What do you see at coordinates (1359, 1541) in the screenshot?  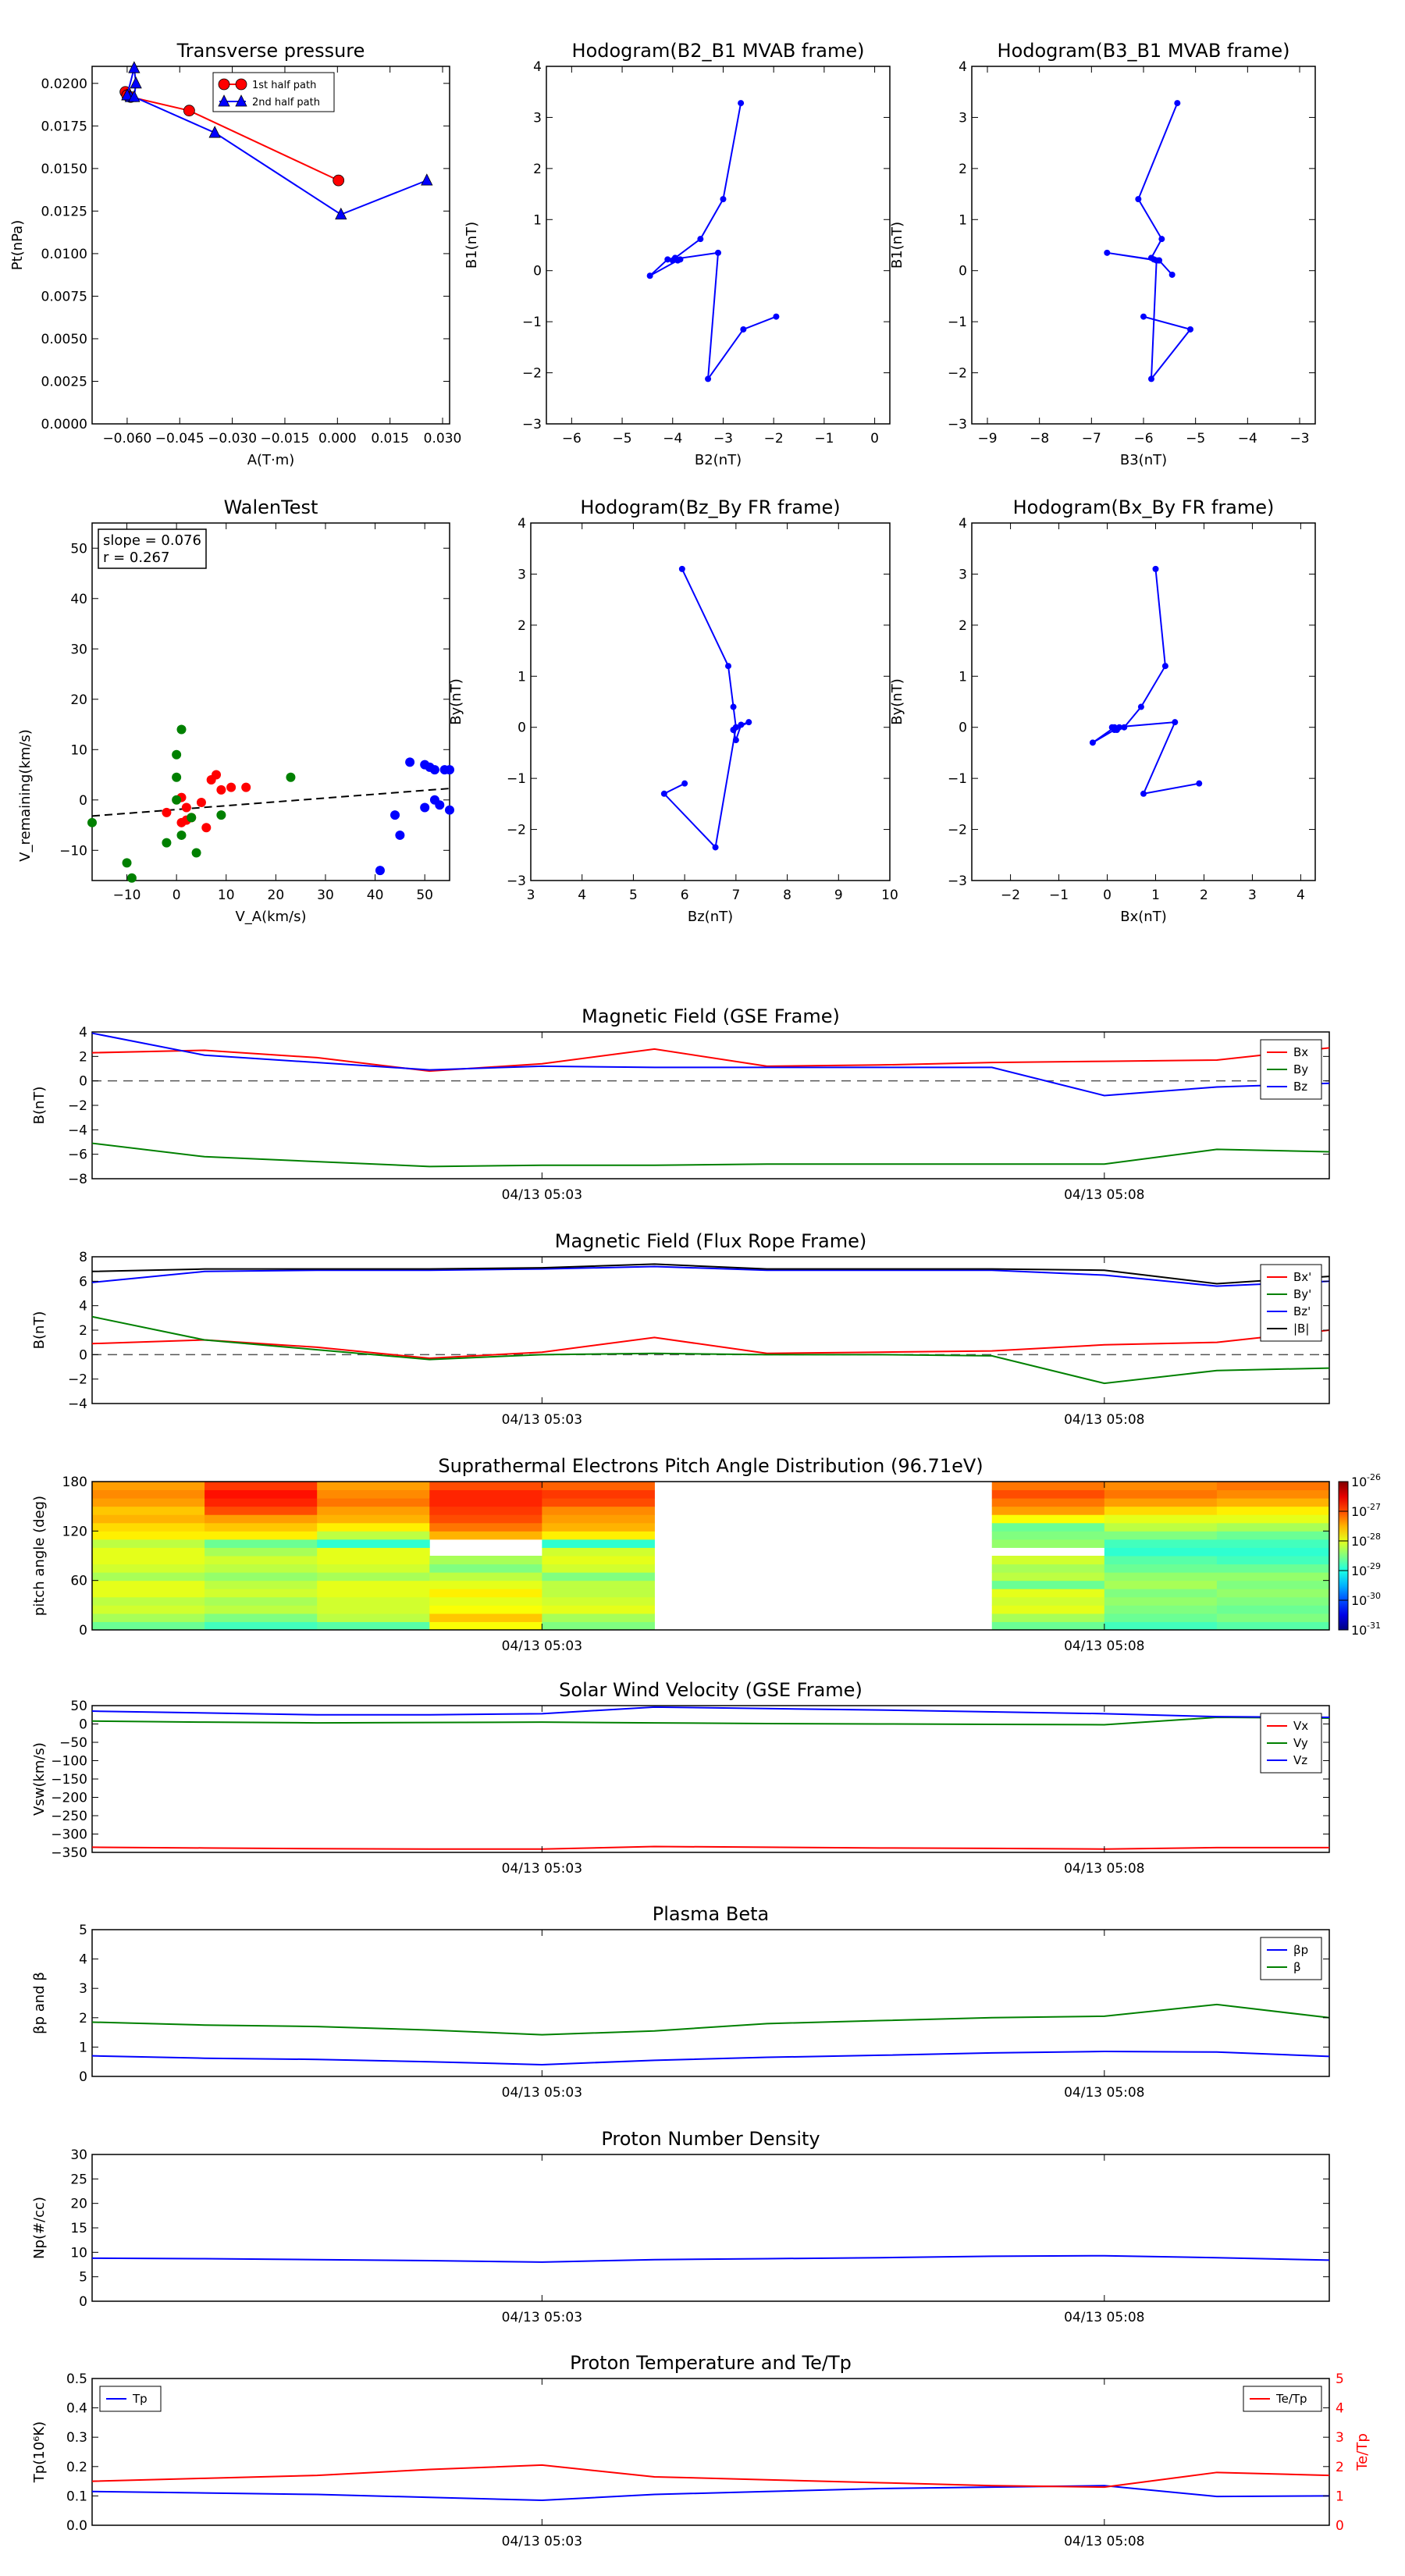 I see `colorbar-tick-label: 10` at bounding box center [1359, 1541].